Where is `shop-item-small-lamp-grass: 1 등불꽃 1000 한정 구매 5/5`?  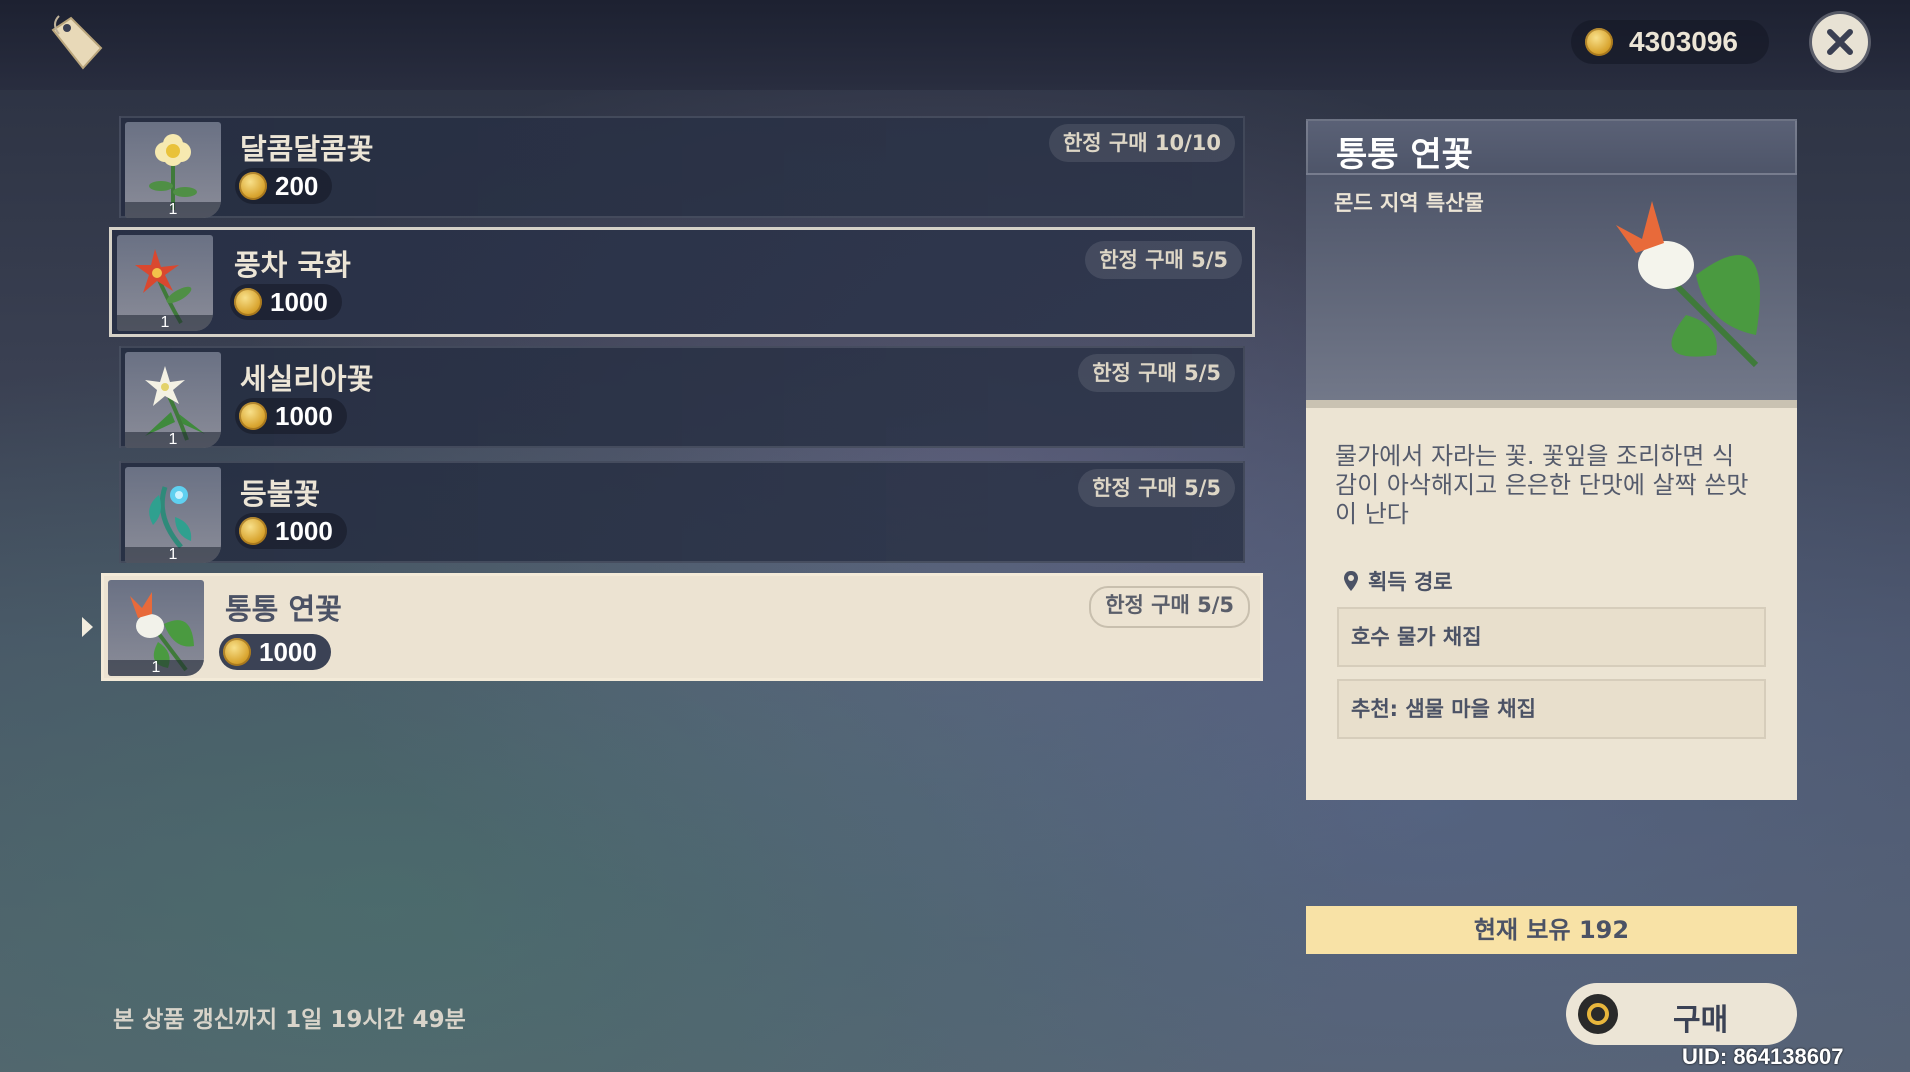
shop-item-small-lamp-grass: 1 등불꽃 1000 한정 구매 5/5 is located at coordinates (682, 512).